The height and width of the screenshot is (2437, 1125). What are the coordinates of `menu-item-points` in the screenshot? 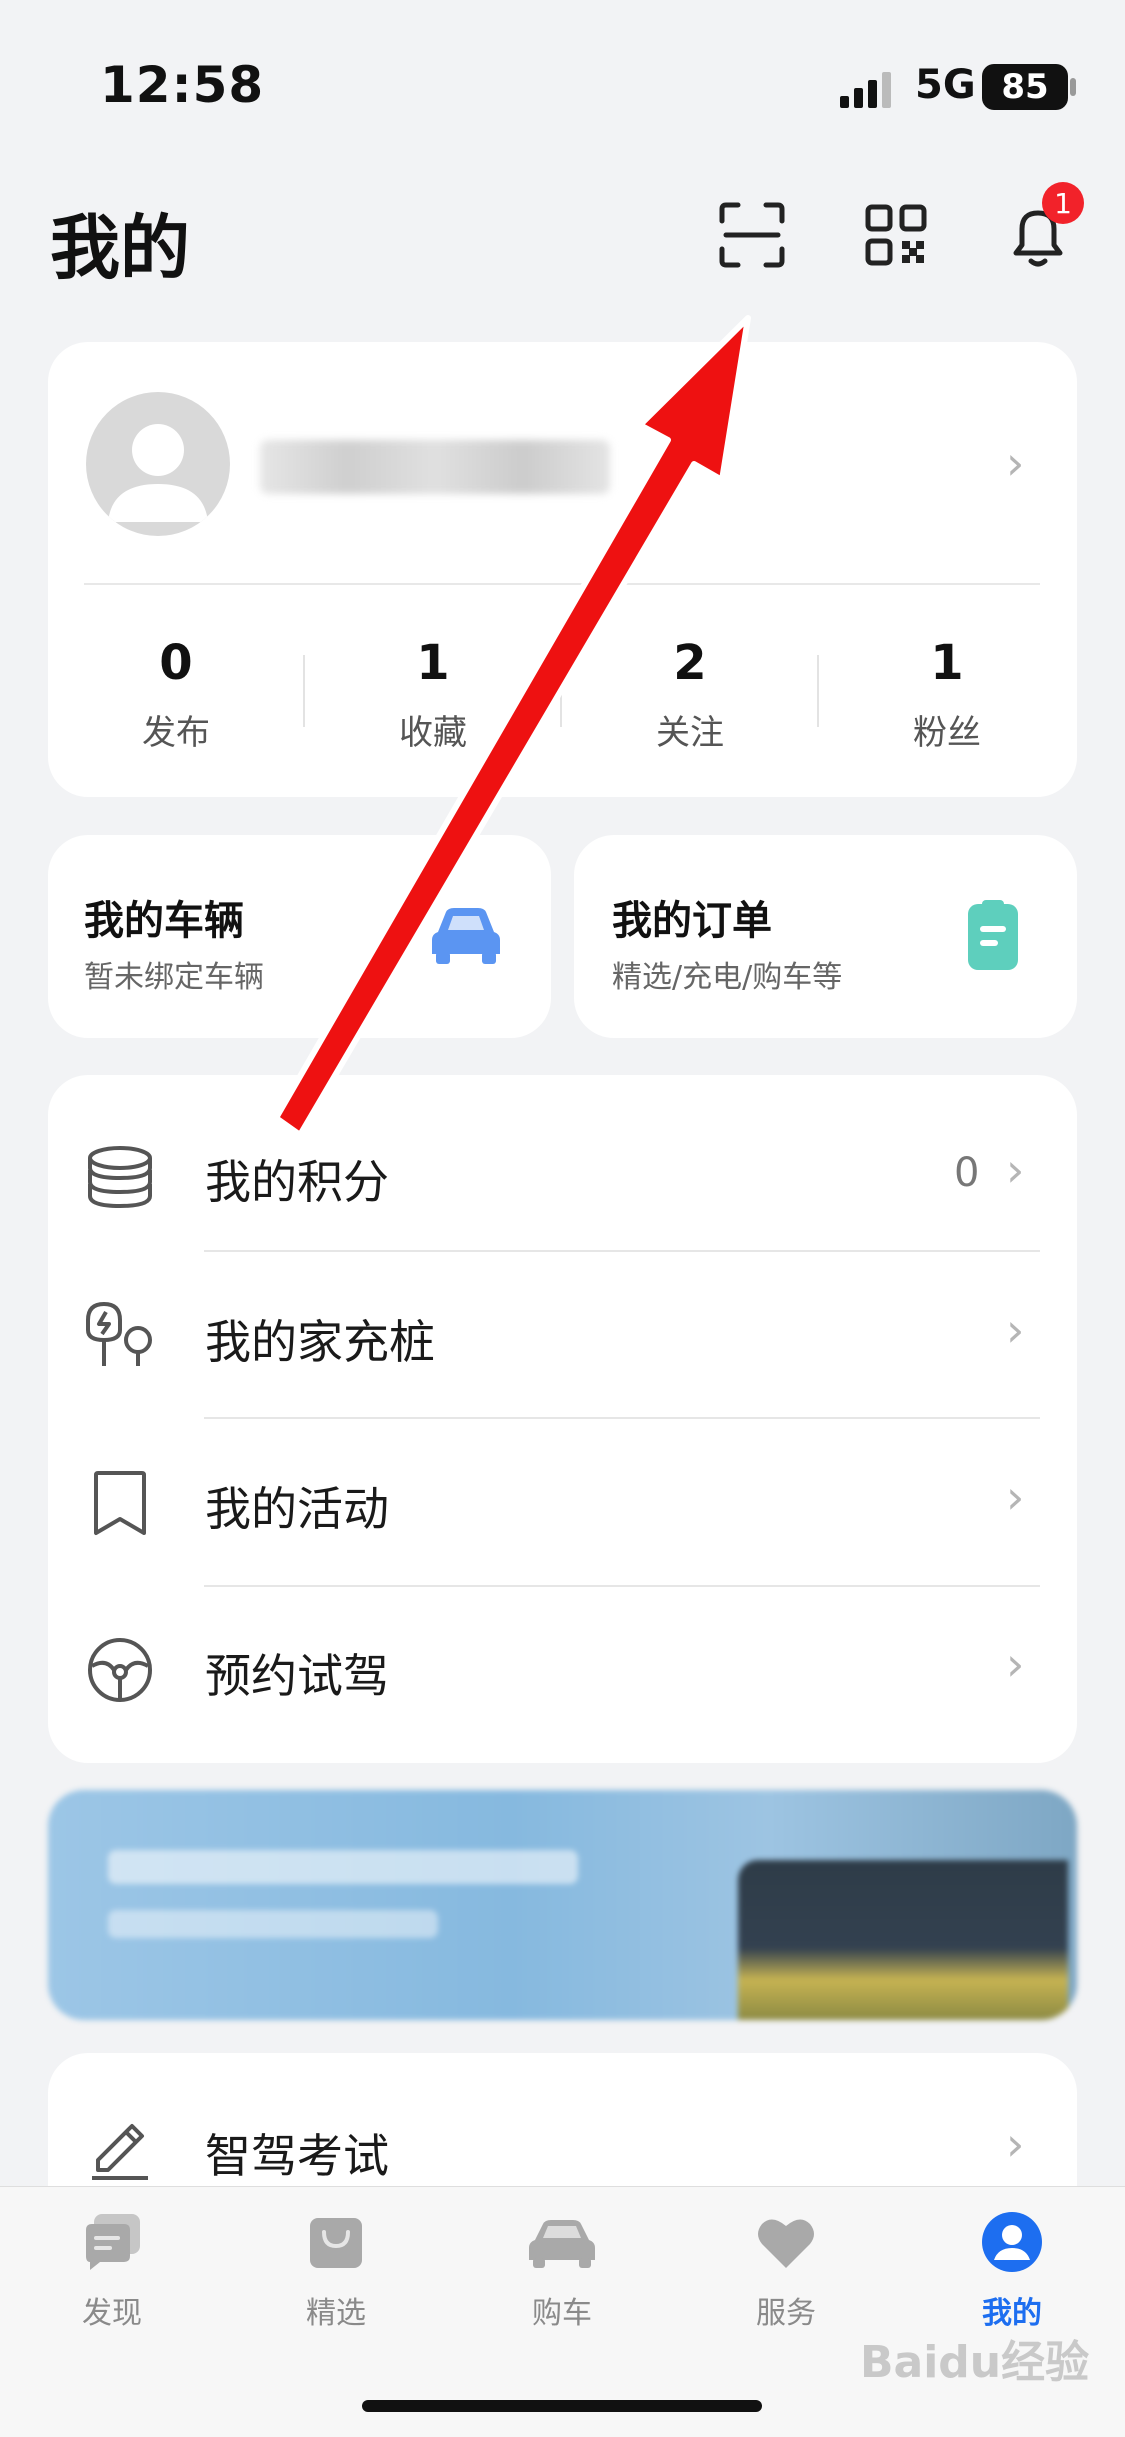 It's located at (562, 1176).